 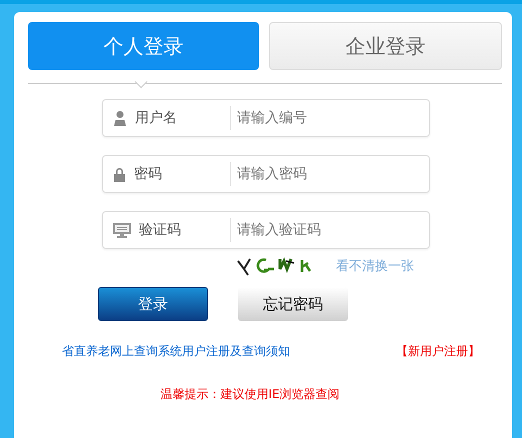 What do you see at coordinates (293, 304) in the screenshot?
I see `forgot-password-button: 忘记密码` at bounding box center [293, 304].